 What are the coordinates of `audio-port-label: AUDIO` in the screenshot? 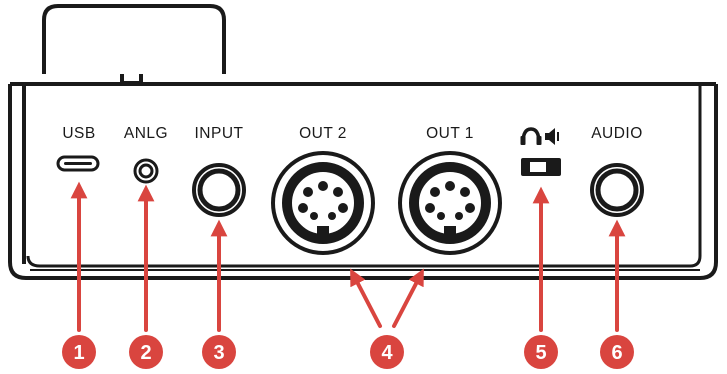 It's located at (617, 133).